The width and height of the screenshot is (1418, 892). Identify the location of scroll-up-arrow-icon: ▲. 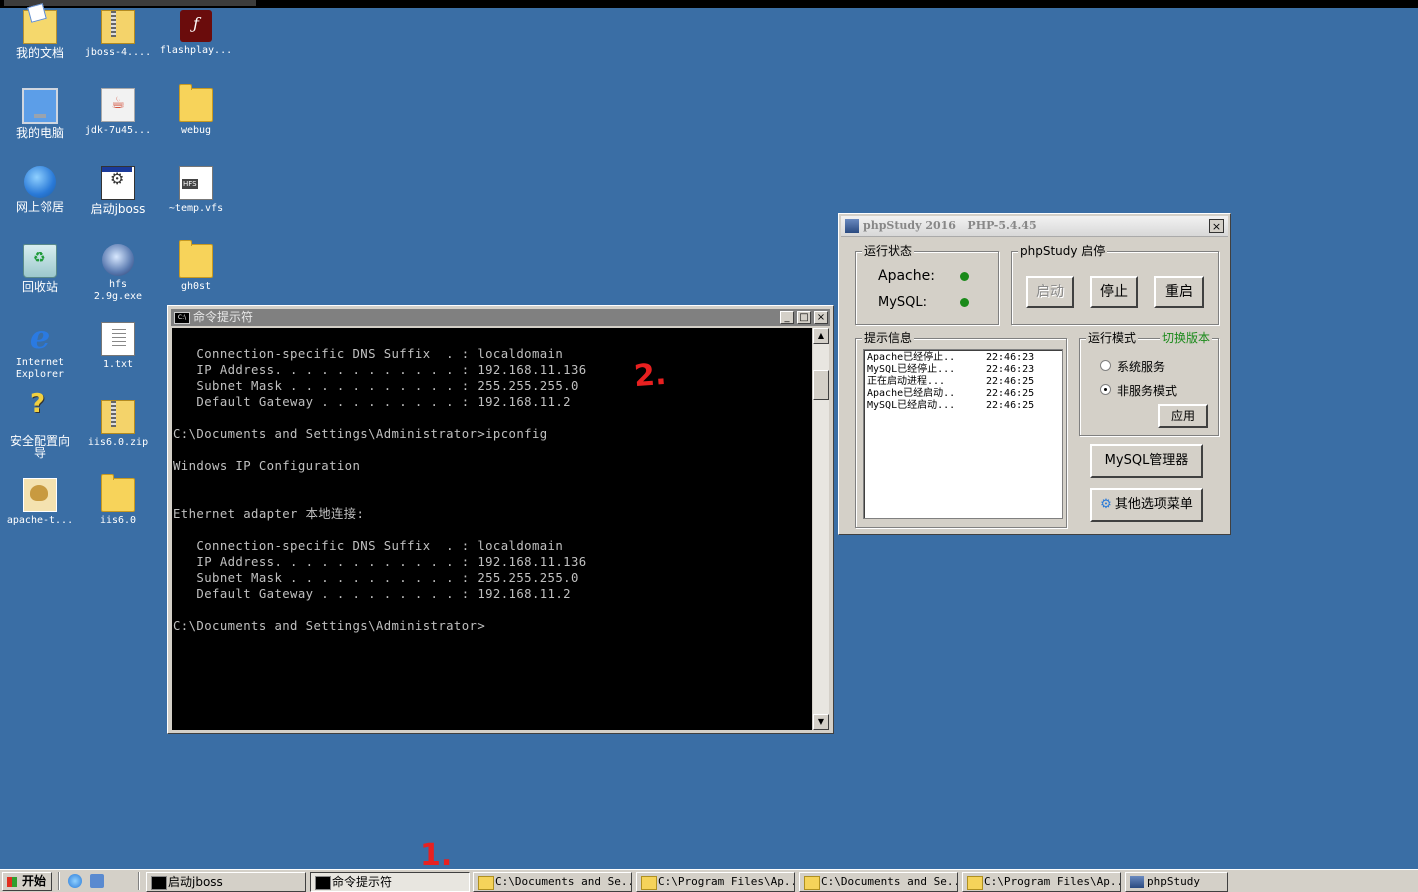
(821, 336).